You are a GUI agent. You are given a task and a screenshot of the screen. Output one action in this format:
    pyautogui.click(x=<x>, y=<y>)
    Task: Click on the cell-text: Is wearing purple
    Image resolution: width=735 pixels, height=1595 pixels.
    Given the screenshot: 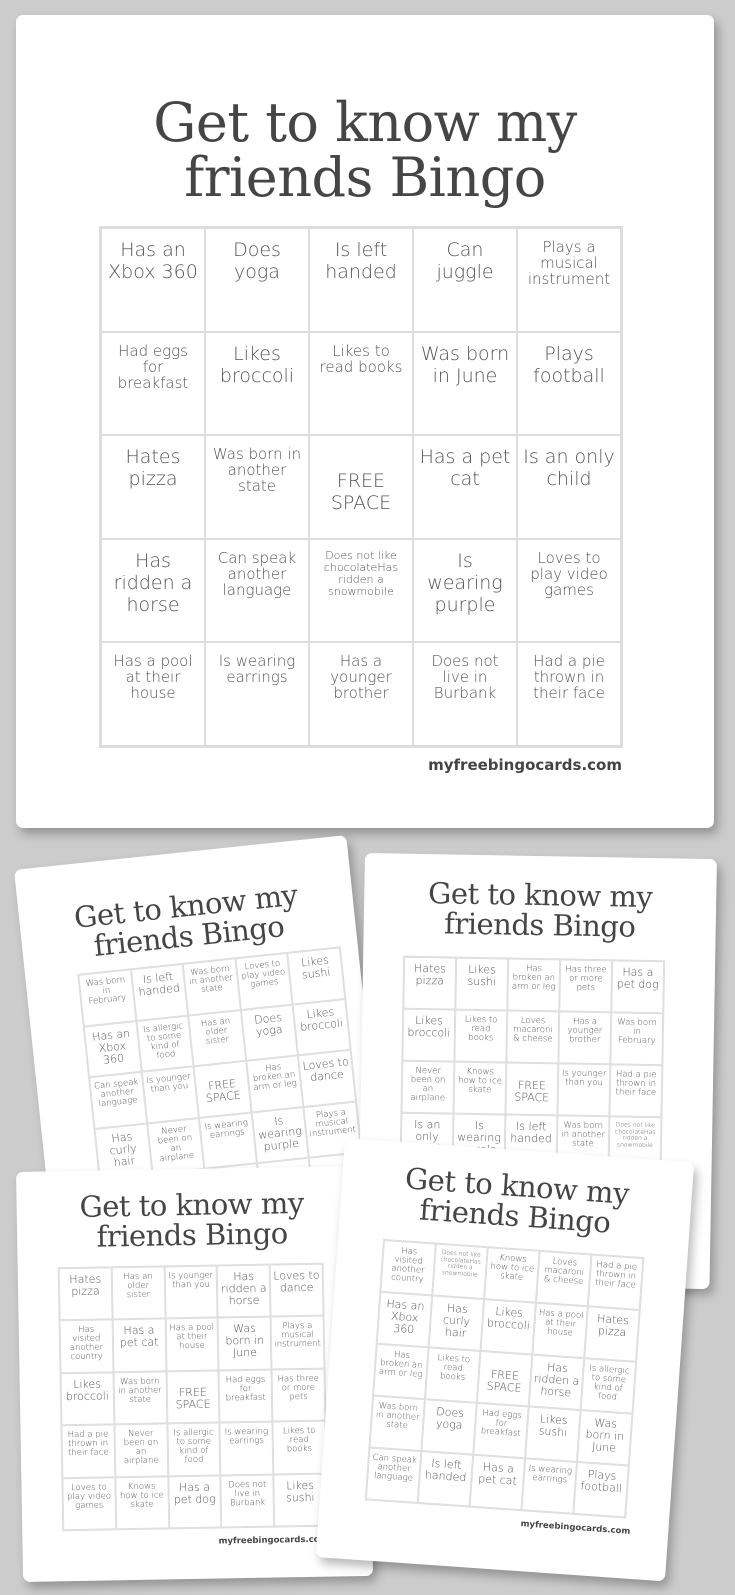 What is the action you would take?
    pyautogui.click(x=465, y=582)
    